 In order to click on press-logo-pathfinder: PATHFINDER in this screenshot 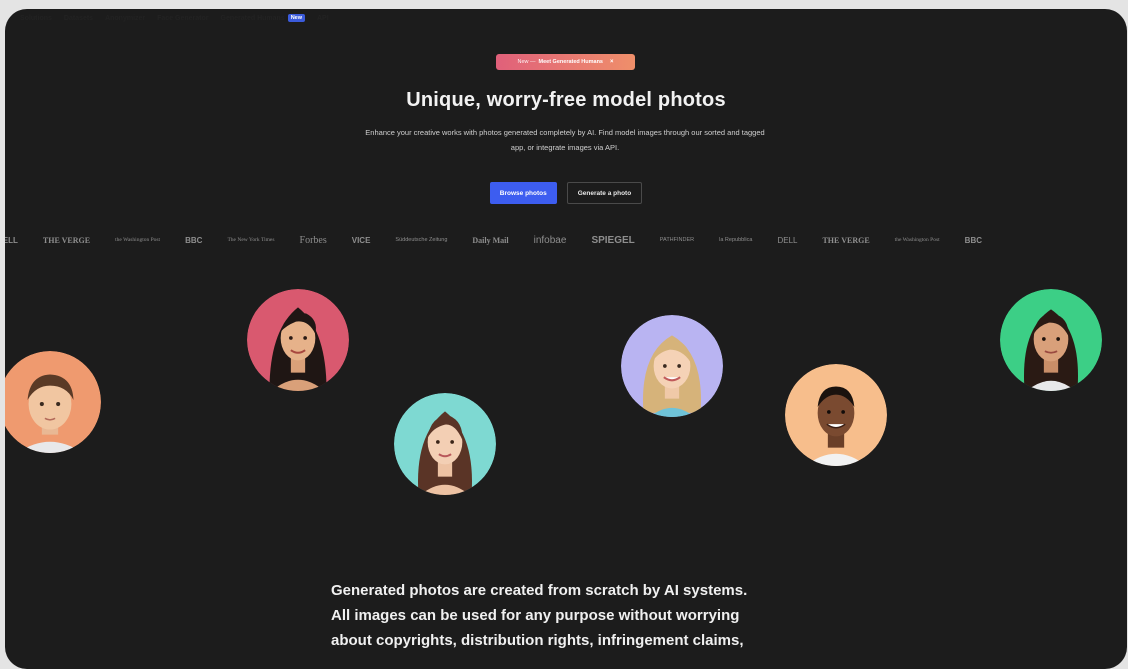, I will do `click(677, 240)`.